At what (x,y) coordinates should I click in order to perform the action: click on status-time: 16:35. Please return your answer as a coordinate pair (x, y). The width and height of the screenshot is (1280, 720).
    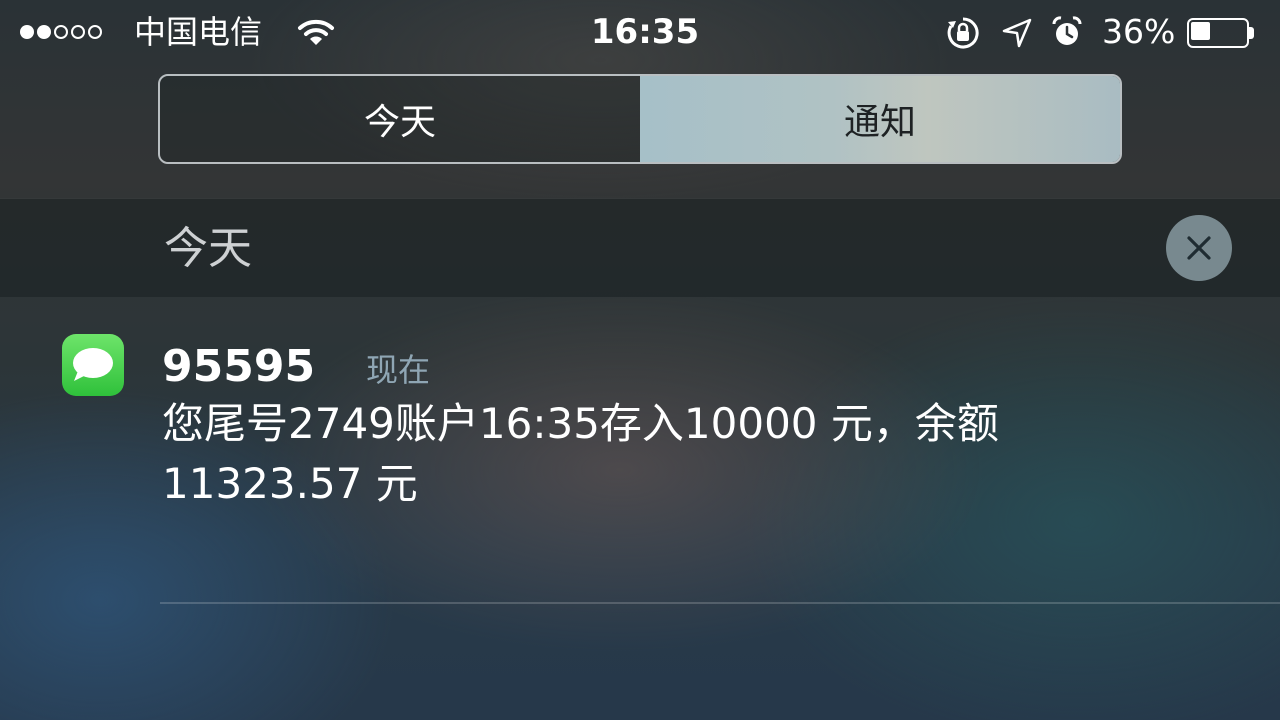
    Looking at the image, I should click on (645, 32).